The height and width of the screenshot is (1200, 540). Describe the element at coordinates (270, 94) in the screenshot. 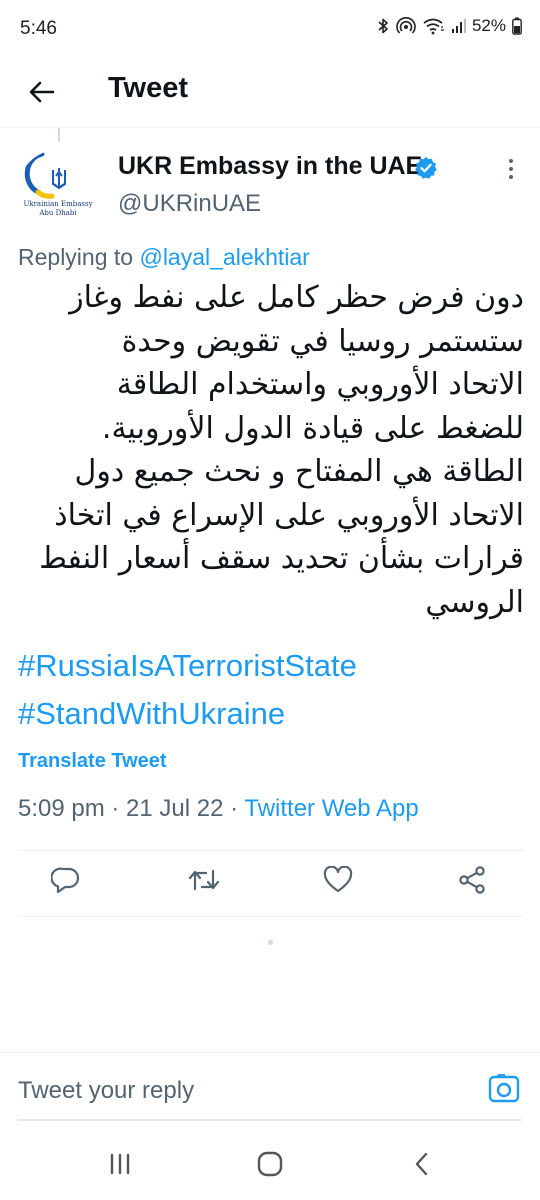

I see `app-header: Tweet` at that location.